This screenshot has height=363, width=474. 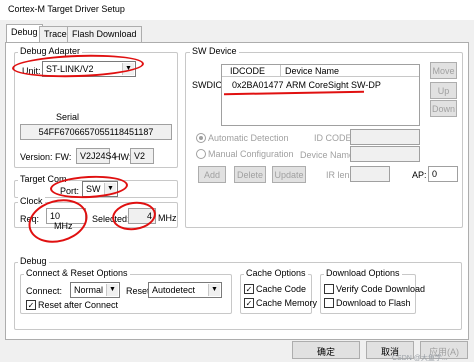 What do you see at coordinates (333, 85) in the screenshot?
I see `table-cell-device-name: ARM CoreSight SW-DP` at bounding box center [333, 85].